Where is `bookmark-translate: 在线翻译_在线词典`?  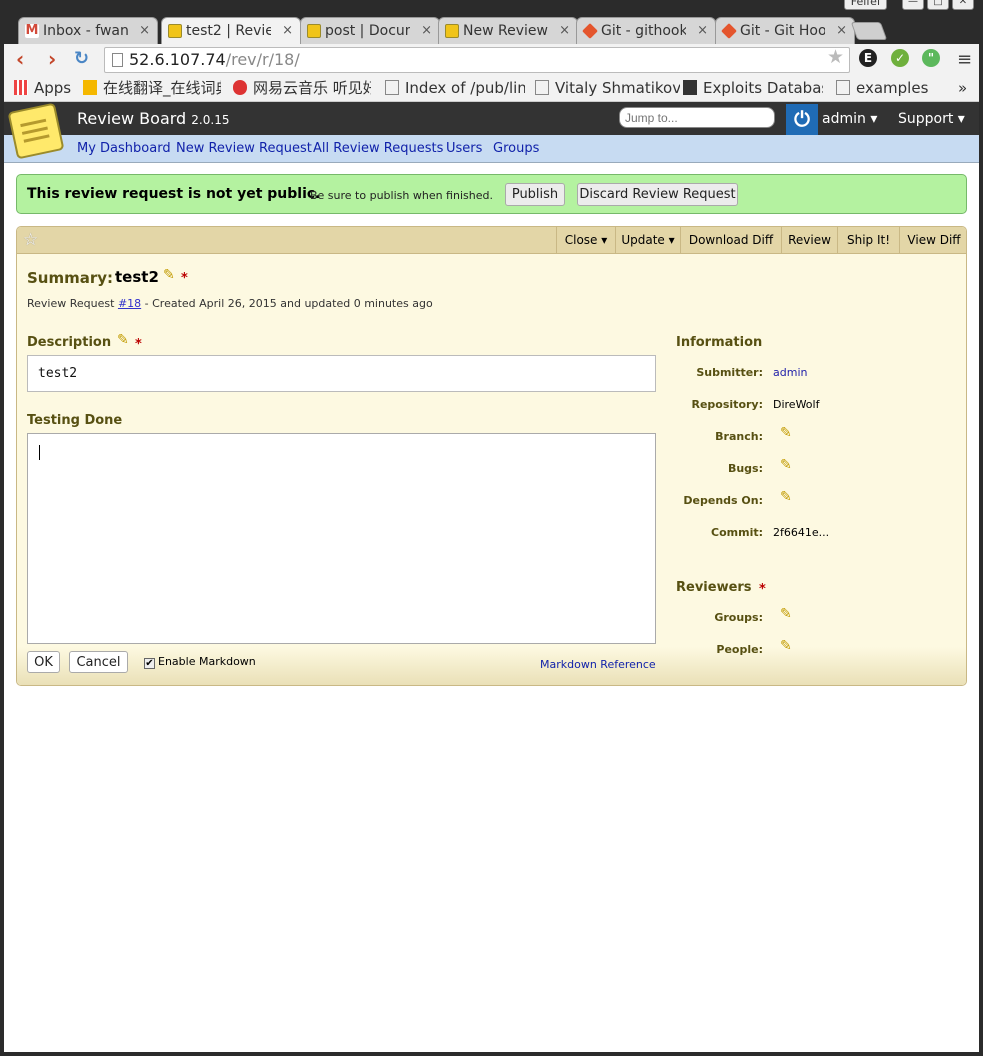
bookmark-translate: 在线翻译_在线词典 is located at coordinates (152, 88).